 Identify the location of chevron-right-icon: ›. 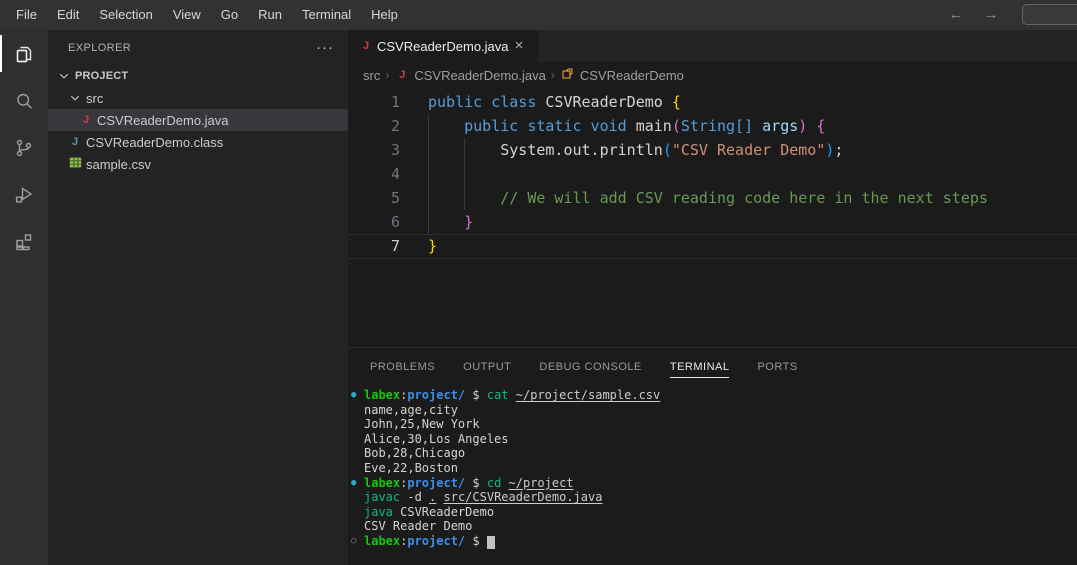
(387, 75).